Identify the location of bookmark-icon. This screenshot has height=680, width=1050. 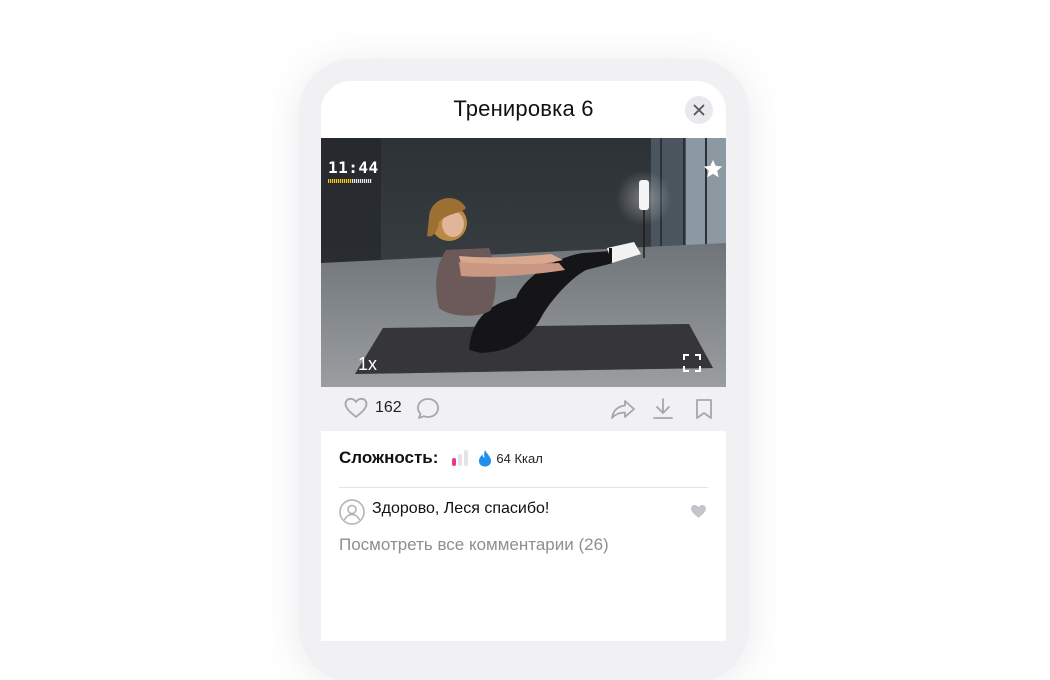
(704, 409).